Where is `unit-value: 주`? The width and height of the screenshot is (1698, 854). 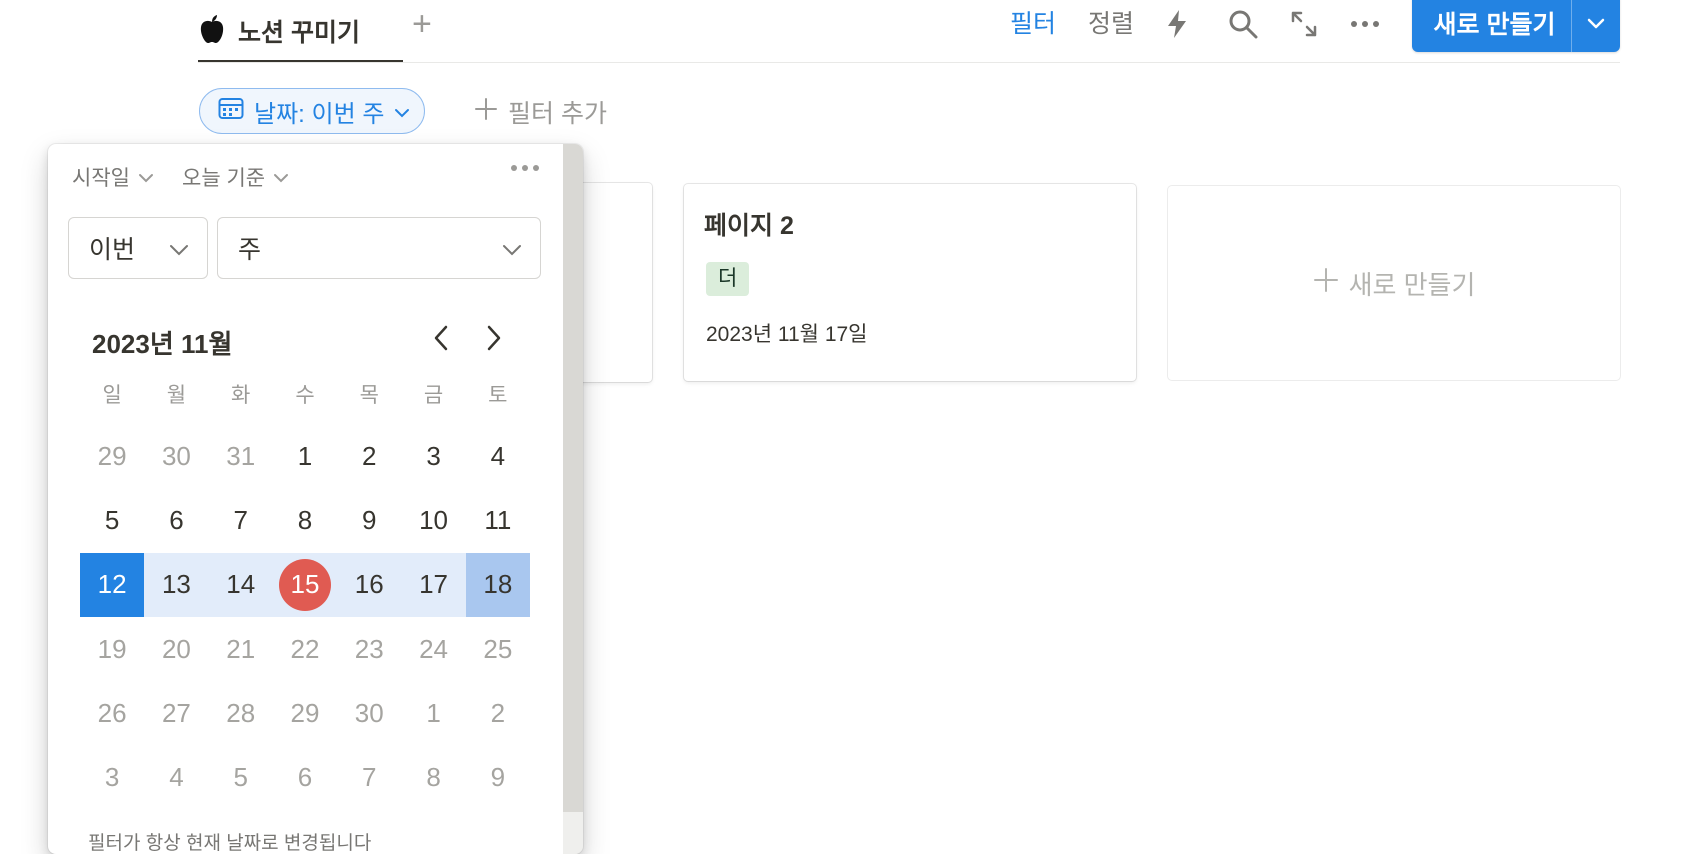
unit-value: 주 is located at coordinates (250, 250).